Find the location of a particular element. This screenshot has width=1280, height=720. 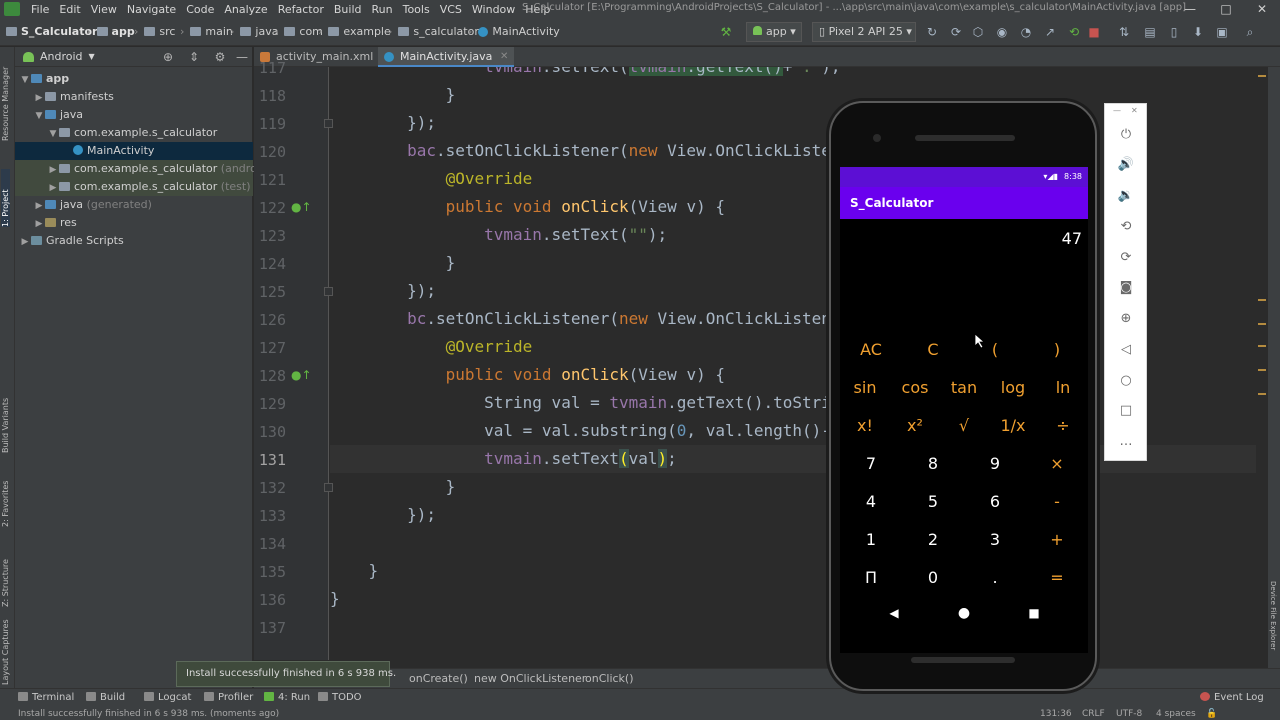

rotate-left-icon: ⟲ is located at coordinates (1126, 227).